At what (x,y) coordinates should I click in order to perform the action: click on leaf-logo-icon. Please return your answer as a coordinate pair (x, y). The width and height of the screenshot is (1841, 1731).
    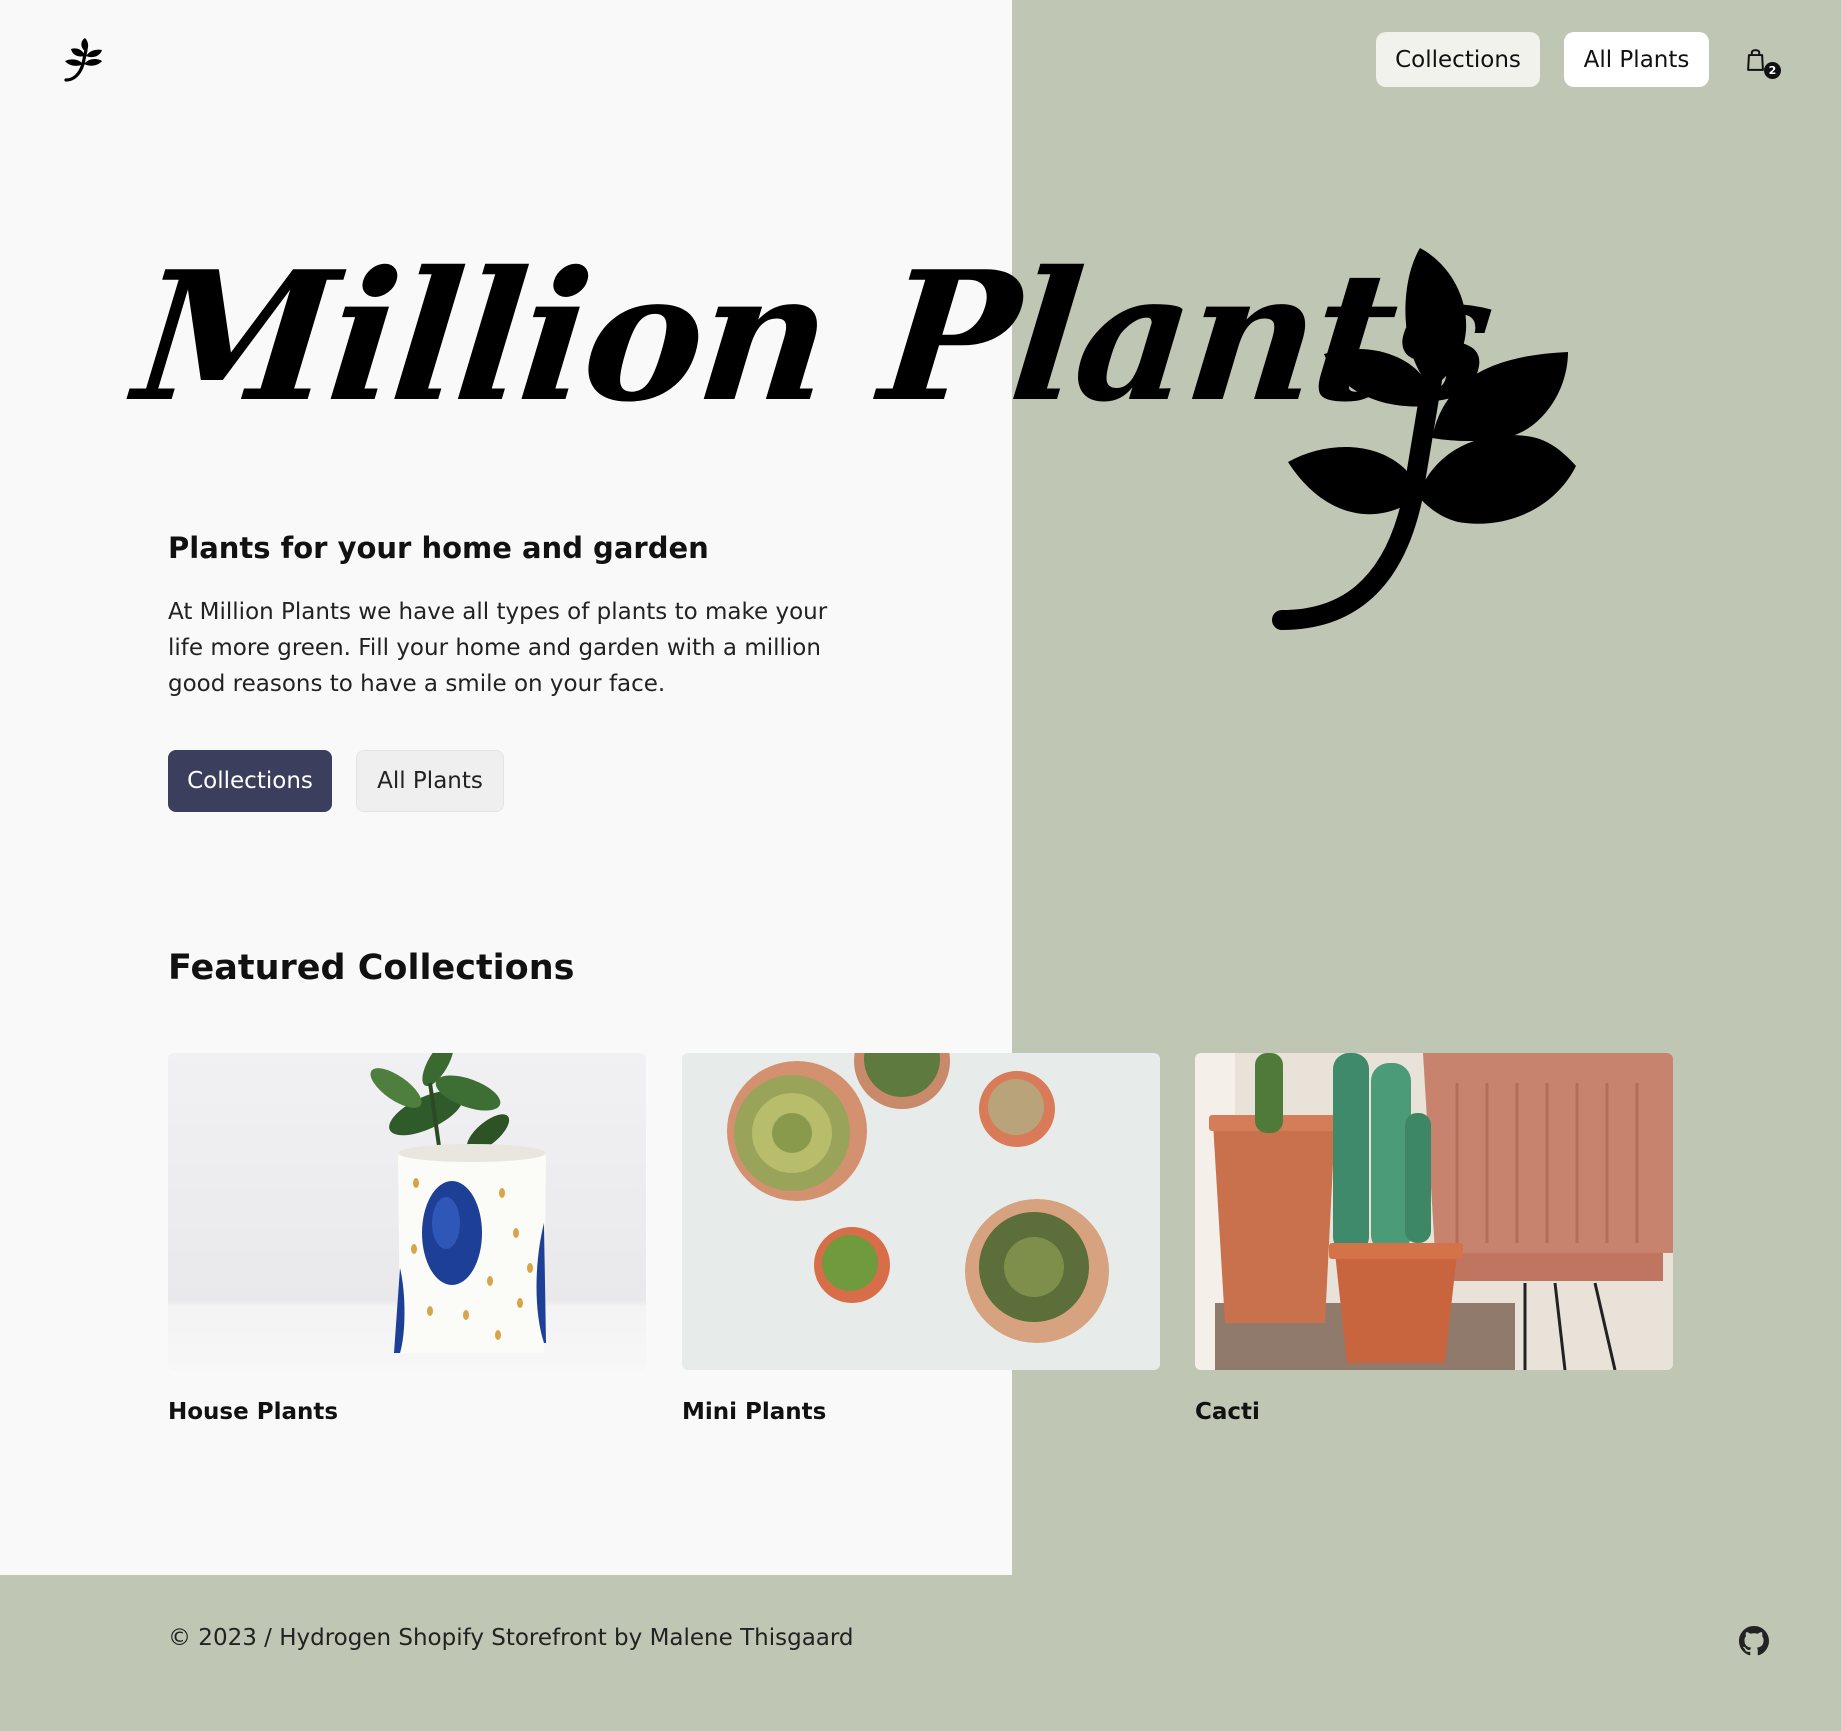
    Looking at the image, I should click on (83, 60).